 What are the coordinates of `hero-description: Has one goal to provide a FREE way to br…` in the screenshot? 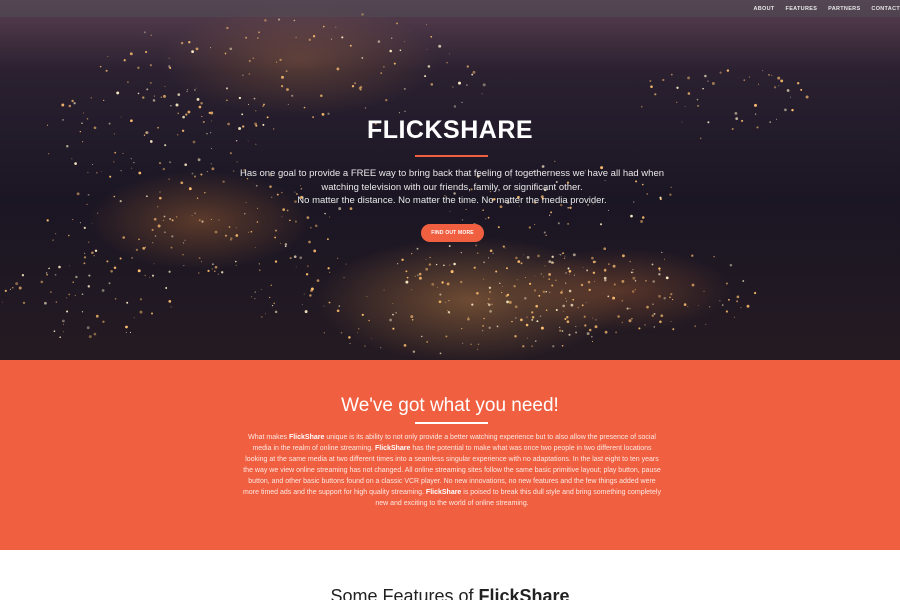 It's located at (452, 187).